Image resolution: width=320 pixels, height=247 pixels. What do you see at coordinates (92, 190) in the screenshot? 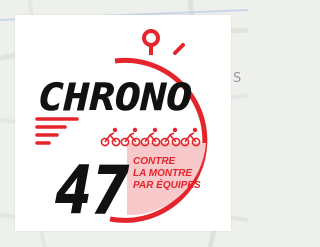
I see `number-47: 47` at bounding box center [92, 190].